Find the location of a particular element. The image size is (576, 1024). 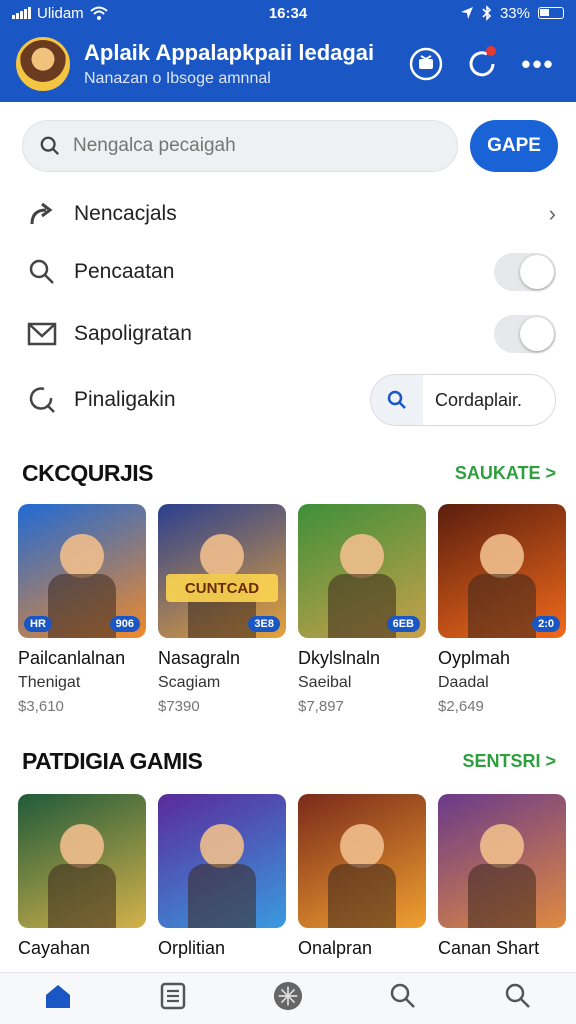

setting-row-2: Pencaatan is located at coordinates (290, 272).